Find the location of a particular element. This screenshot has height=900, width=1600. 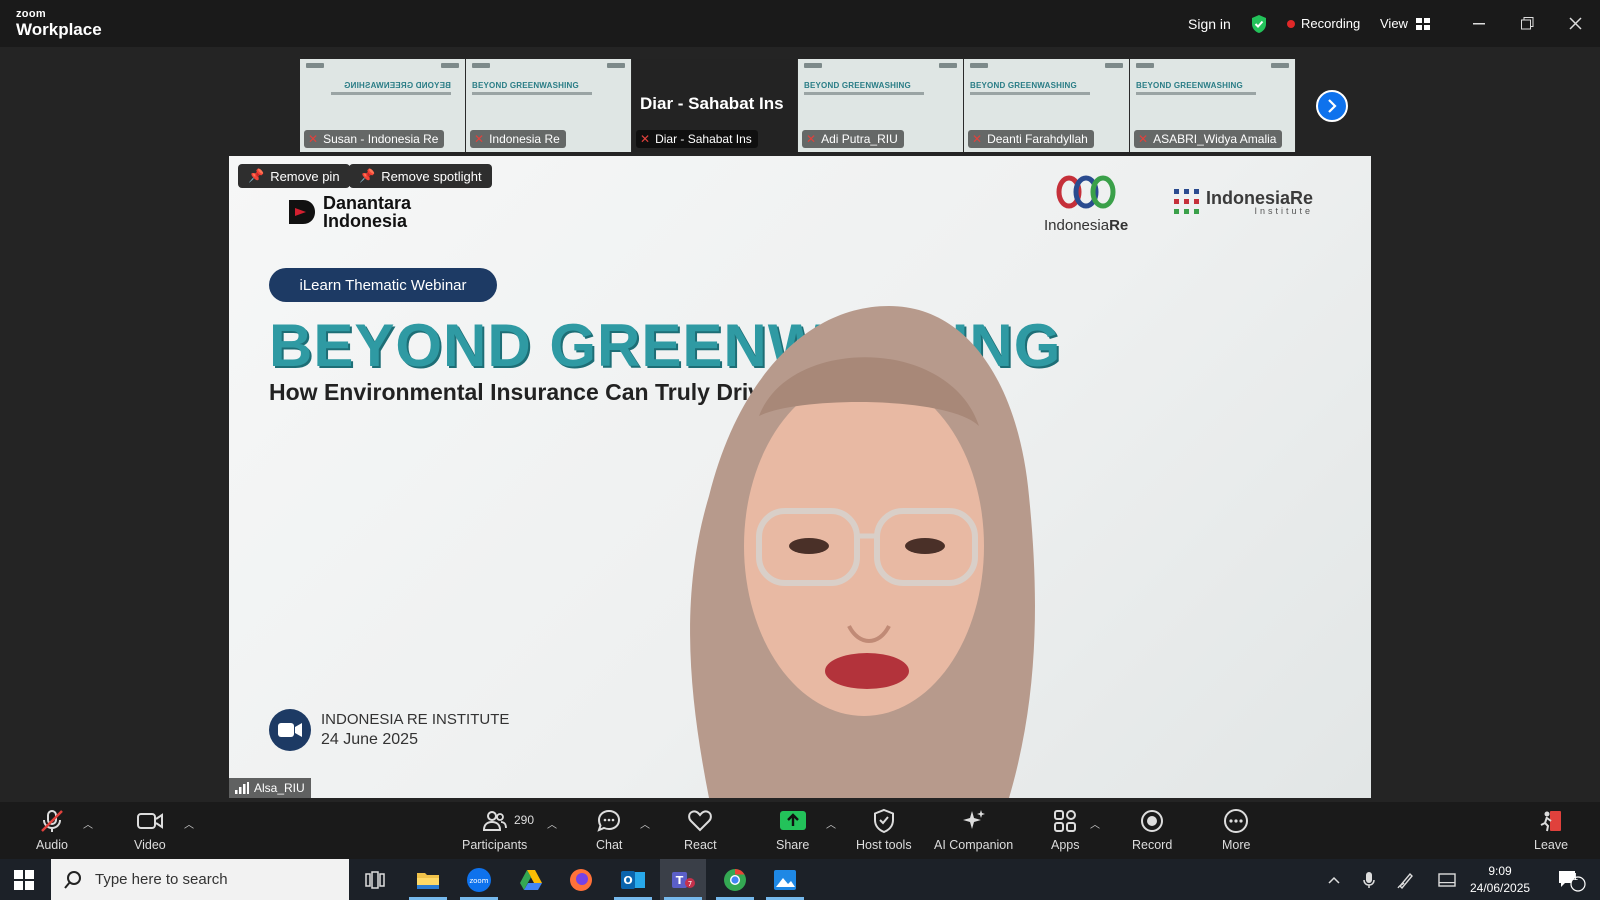

participant-tile: Diar - Sahabat Ins ✕ Diar - Sahabat Ins is located at coordinates (715, 105).